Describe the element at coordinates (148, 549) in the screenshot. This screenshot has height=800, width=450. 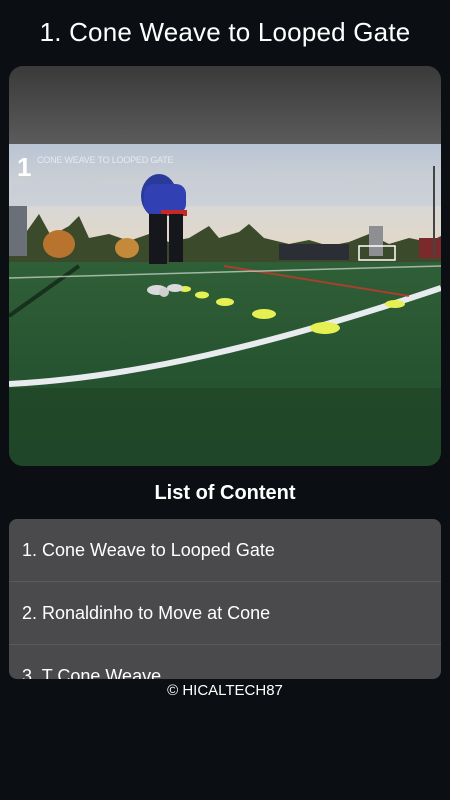
I see `list-item-label: 1. Cone Weave to Looped Gate` at that location.